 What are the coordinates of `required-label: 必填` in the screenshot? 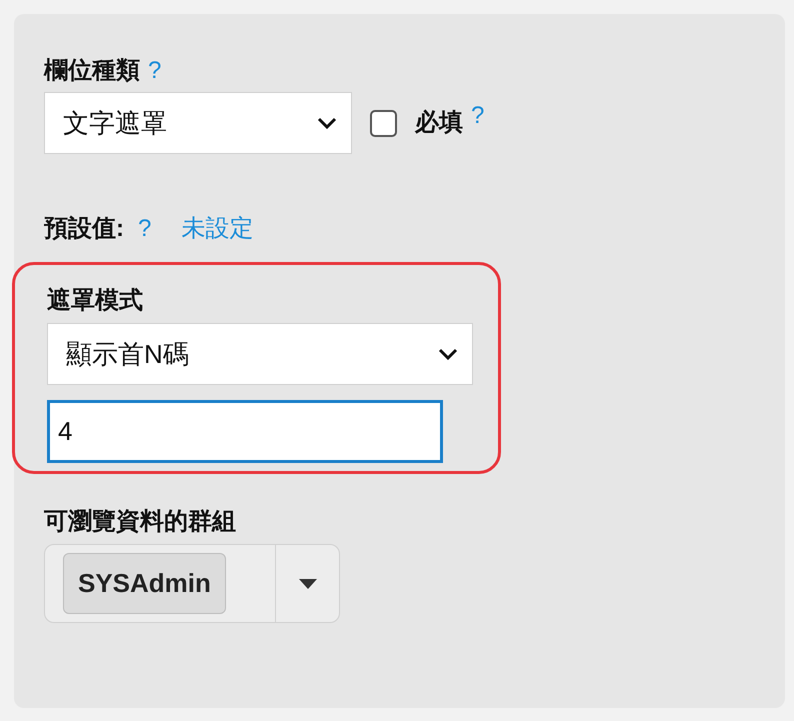 It's located at (439, 123).